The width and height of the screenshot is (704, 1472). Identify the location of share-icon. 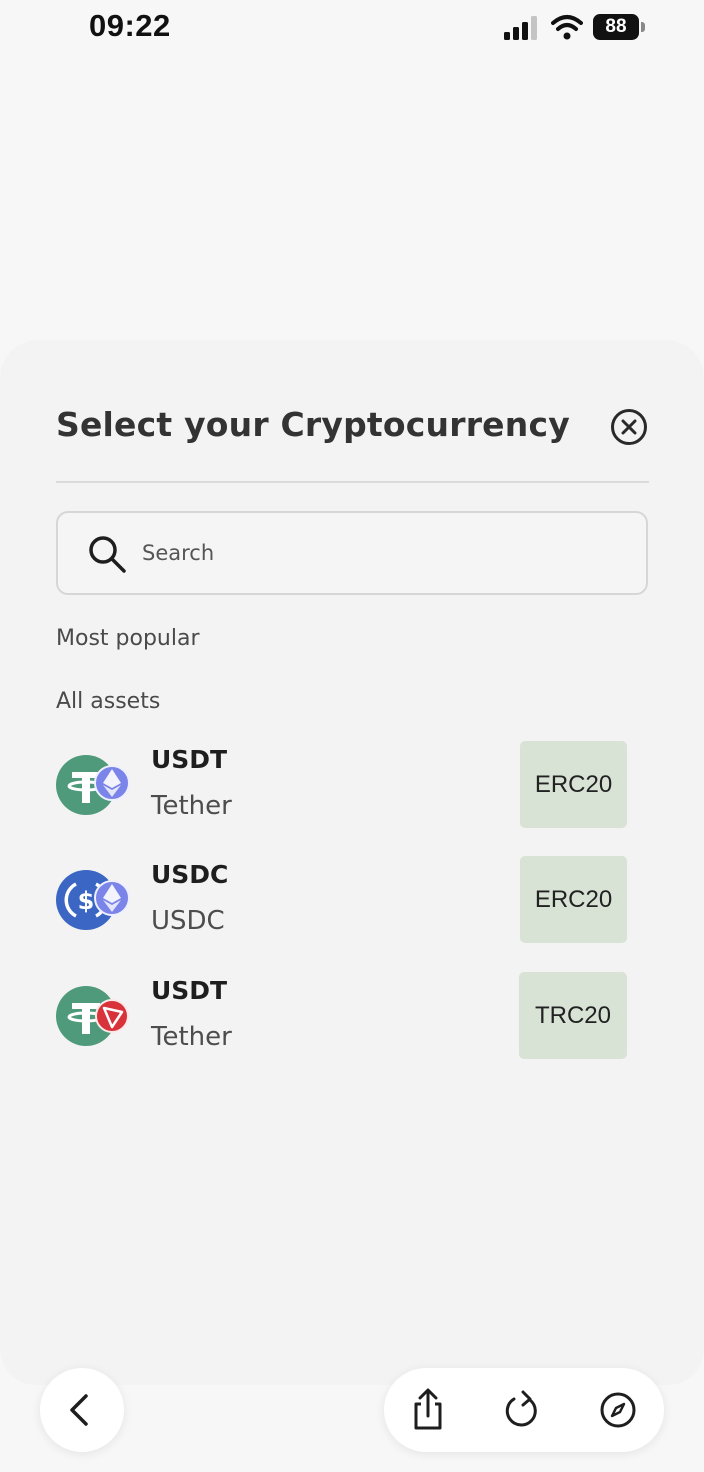
(428, 1410).